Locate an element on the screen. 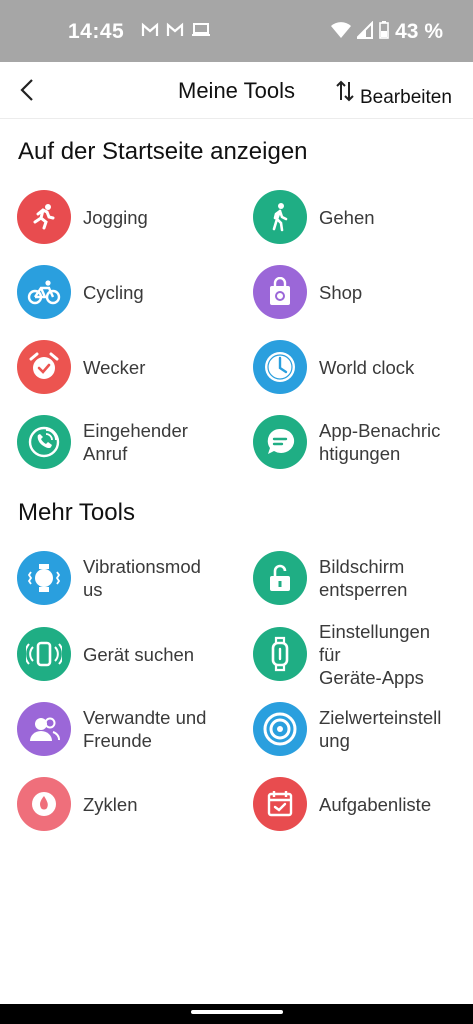 This screenshot has height=1024, width=473. tool-label: Vibrationsmod us is located at coordinates (142, 578).